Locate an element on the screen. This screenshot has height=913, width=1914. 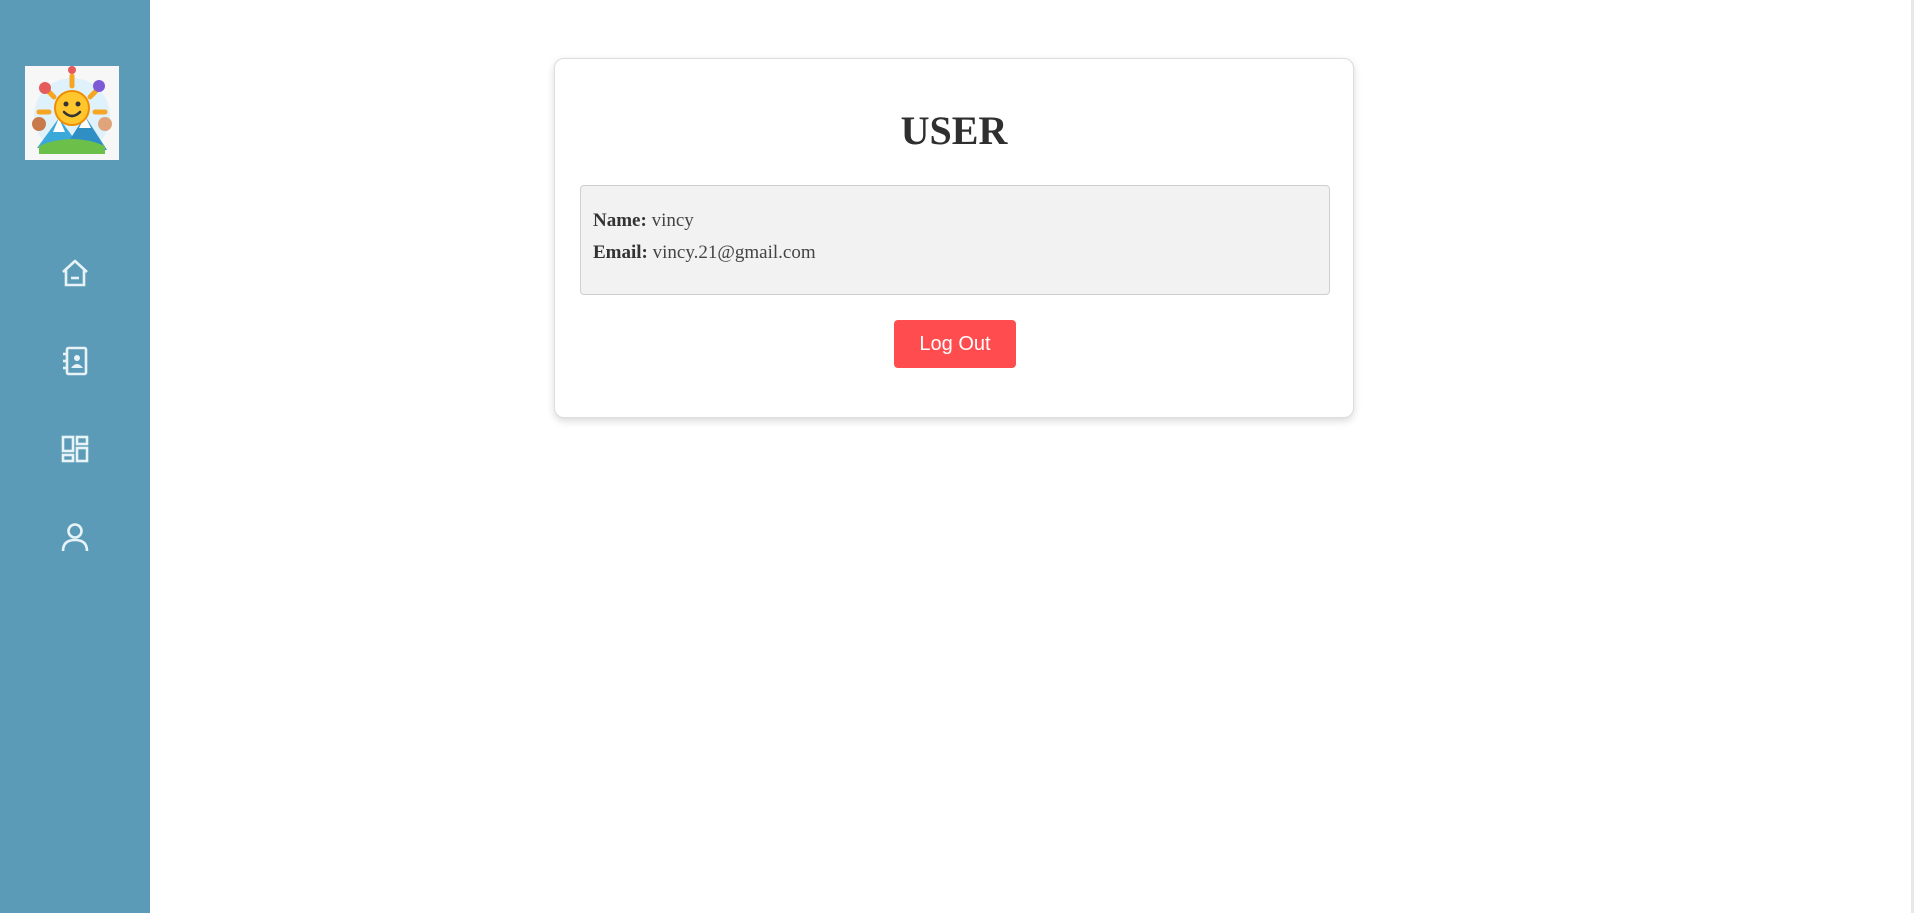
name-row: Name: vincy is located at coordinates (955, 221).